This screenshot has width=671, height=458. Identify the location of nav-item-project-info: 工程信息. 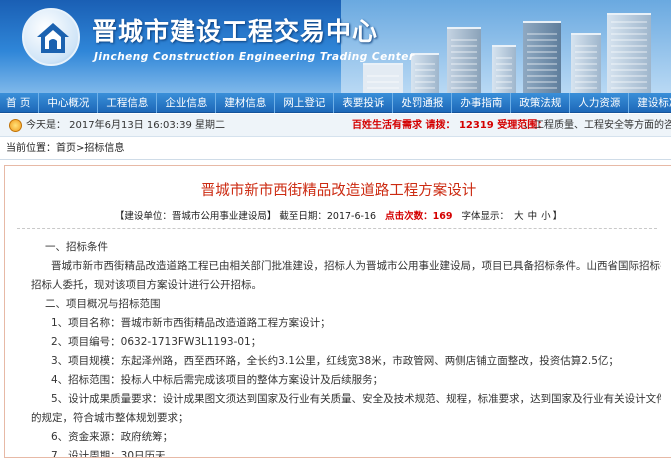
(128, 103).